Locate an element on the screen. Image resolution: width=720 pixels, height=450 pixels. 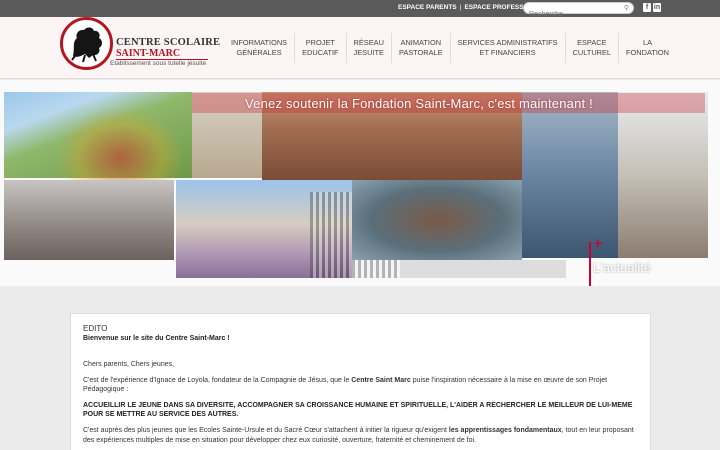
photo-emblem-overlay is located at coordinates (120, 150).